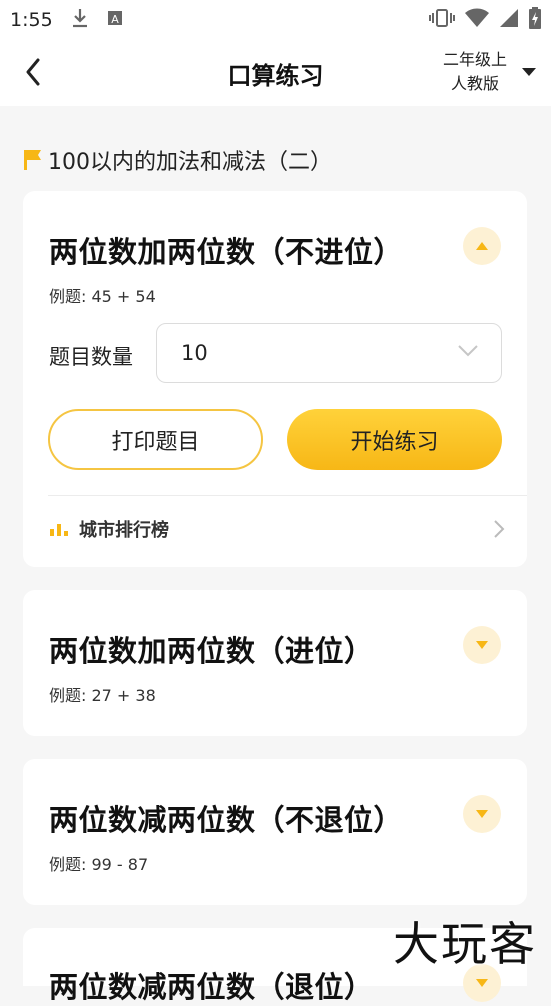 This screenshot has width=551, height=1006. Describe the element at coordinates (211, 985) in the screenshot. I see `card-title: 两位数减两位数（退位）` at that location.